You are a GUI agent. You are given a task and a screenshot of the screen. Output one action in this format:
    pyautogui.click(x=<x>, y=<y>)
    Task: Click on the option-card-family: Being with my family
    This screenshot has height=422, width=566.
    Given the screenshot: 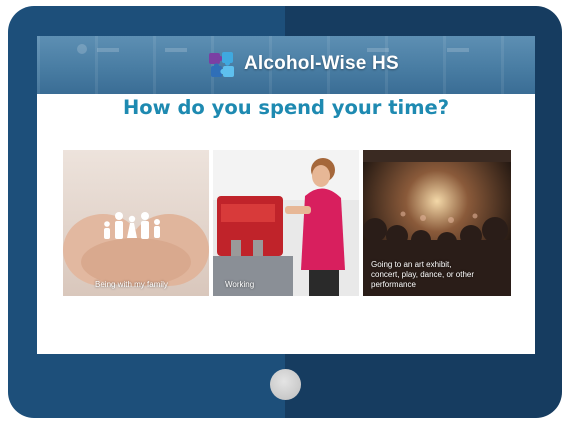 What is the action you would take?
    pyautogui.click(x=136, y=223)
    